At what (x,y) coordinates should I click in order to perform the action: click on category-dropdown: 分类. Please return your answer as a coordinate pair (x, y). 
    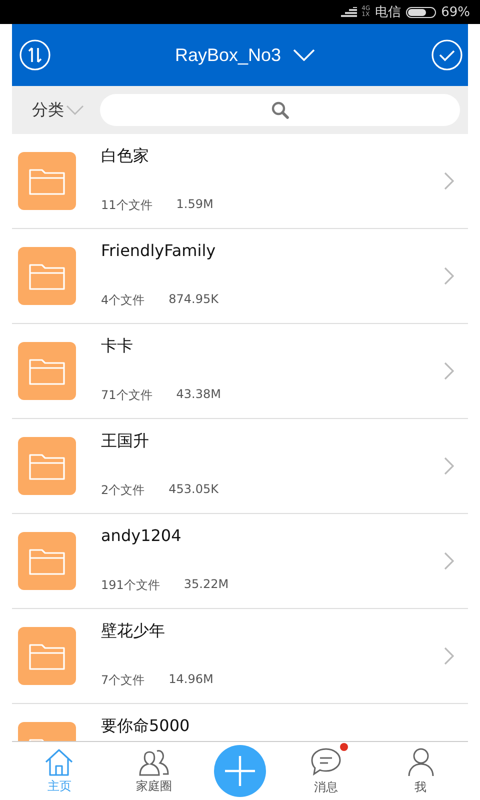
    Looking at the image, I should click on (58, 110).